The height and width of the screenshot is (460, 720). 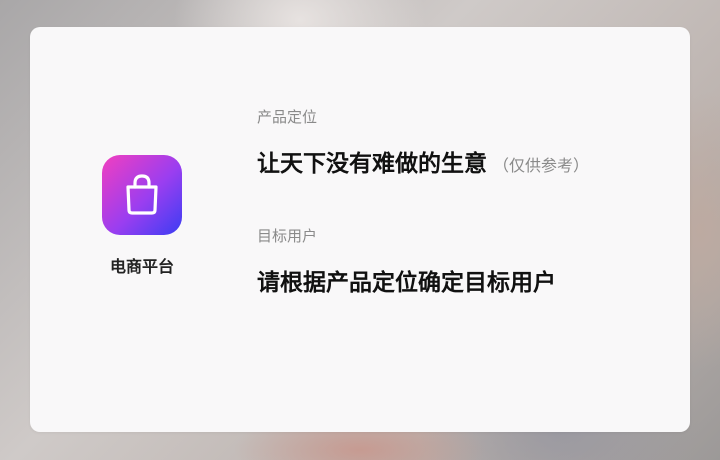 What do you see at coordinates (541, 165) in the screenshot?
I see `positioning-note: （仅供参考）` at bounding box center [541, 165].